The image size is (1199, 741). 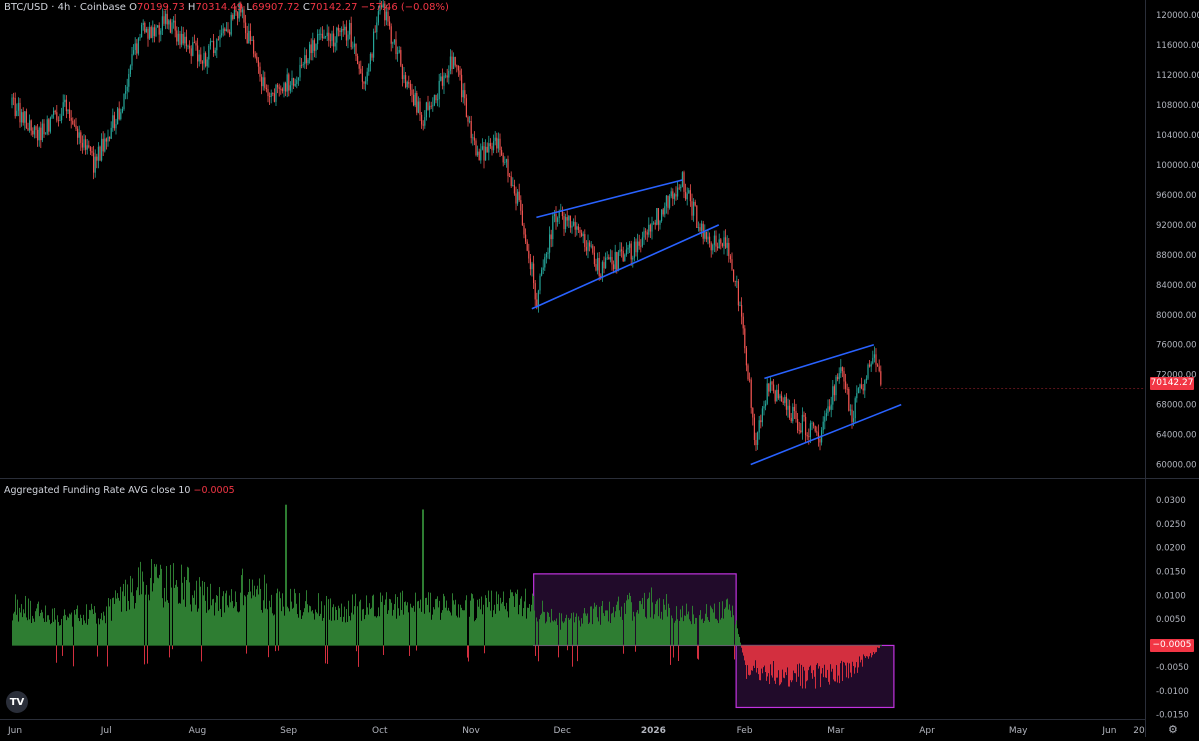 What do you see at coordinates (1173, 729) in the screenshot?
I see `gear-icon: ⚙` at bounding box center [1173, 729].